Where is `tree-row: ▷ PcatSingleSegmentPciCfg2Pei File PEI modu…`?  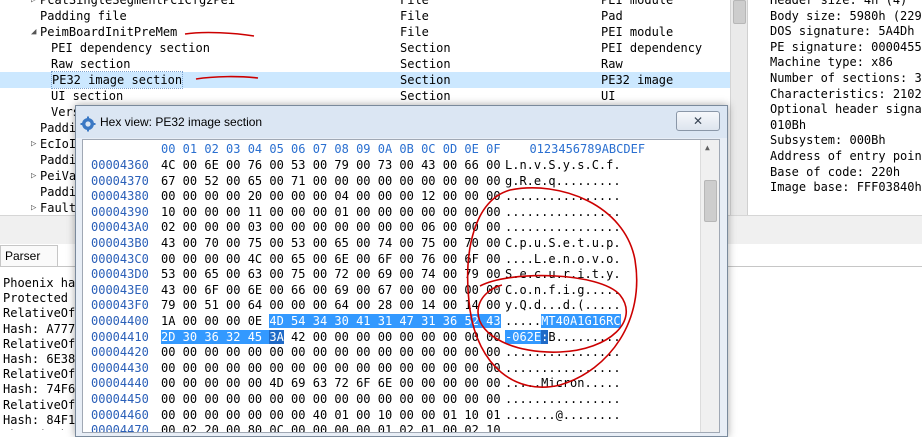 tree-row: ▷ PcatSingleSegmentPciCfg2Pei File PEI modu… is located at coordinates (365, 4).